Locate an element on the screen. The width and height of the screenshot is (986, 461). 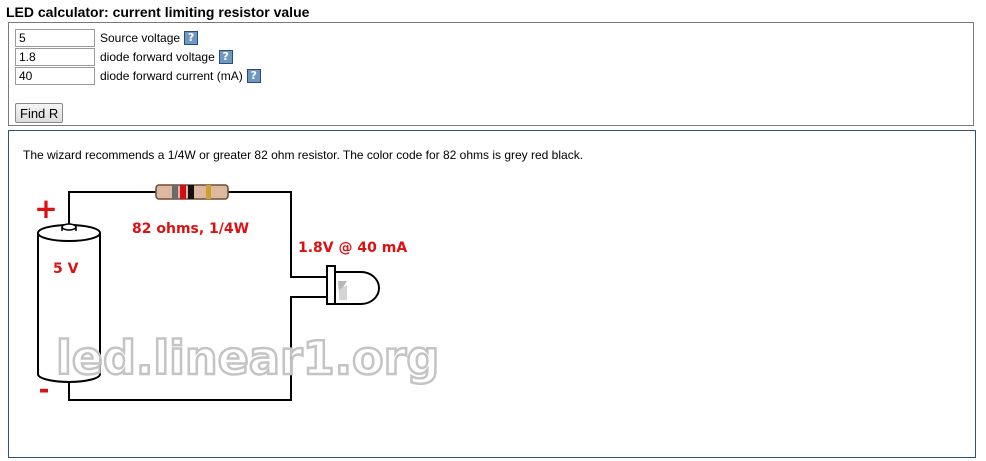
resistor-label: 82 ohms, 1/4W is located at coordinates (190, 229).